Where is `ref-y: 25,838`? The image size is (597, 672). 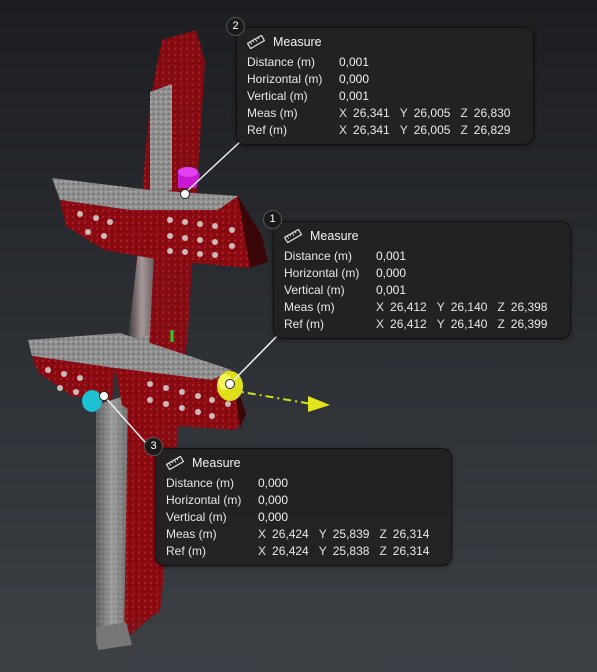
ref-y: 25,838 is located at coordinates (351, 551).